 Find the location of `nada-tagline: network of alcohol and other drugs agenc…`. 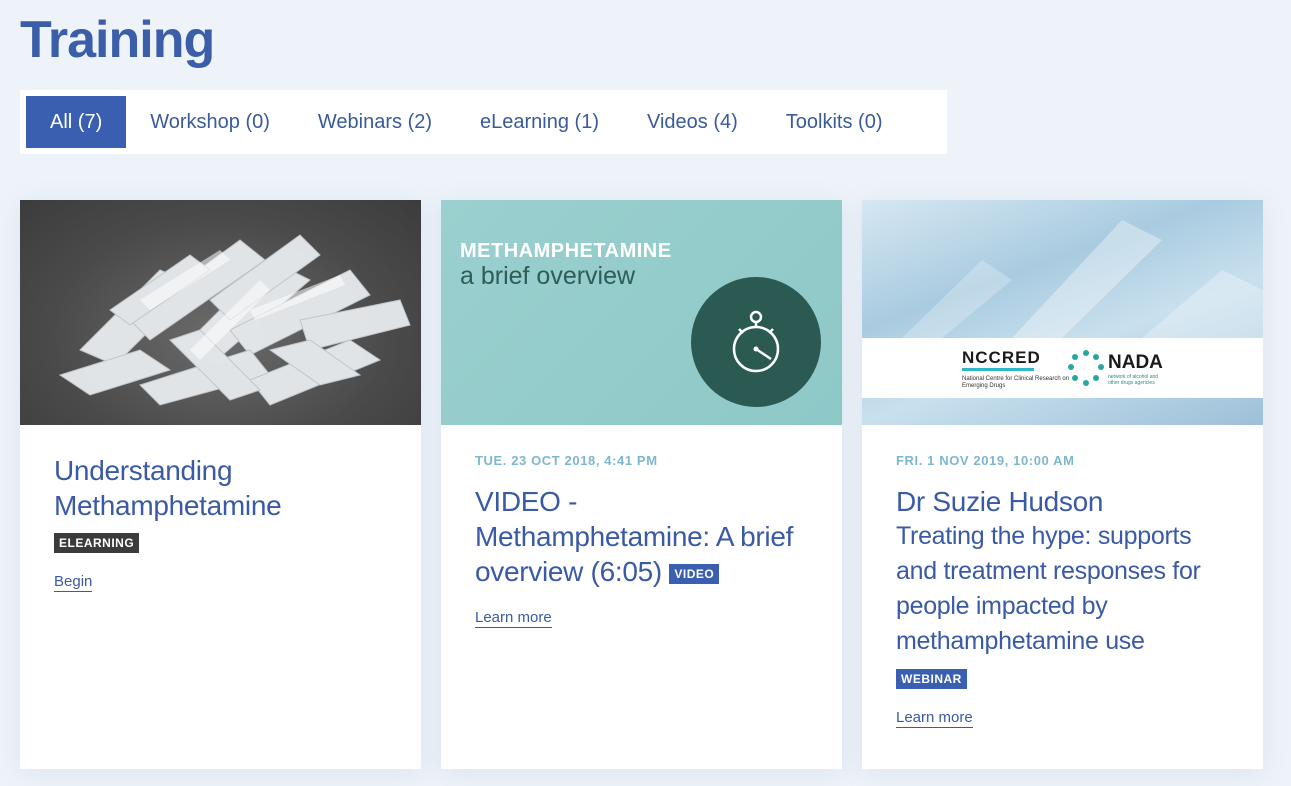

nada-tagline: network of alcohol and other drugs agenc… is located at coordinates (1133, 380).